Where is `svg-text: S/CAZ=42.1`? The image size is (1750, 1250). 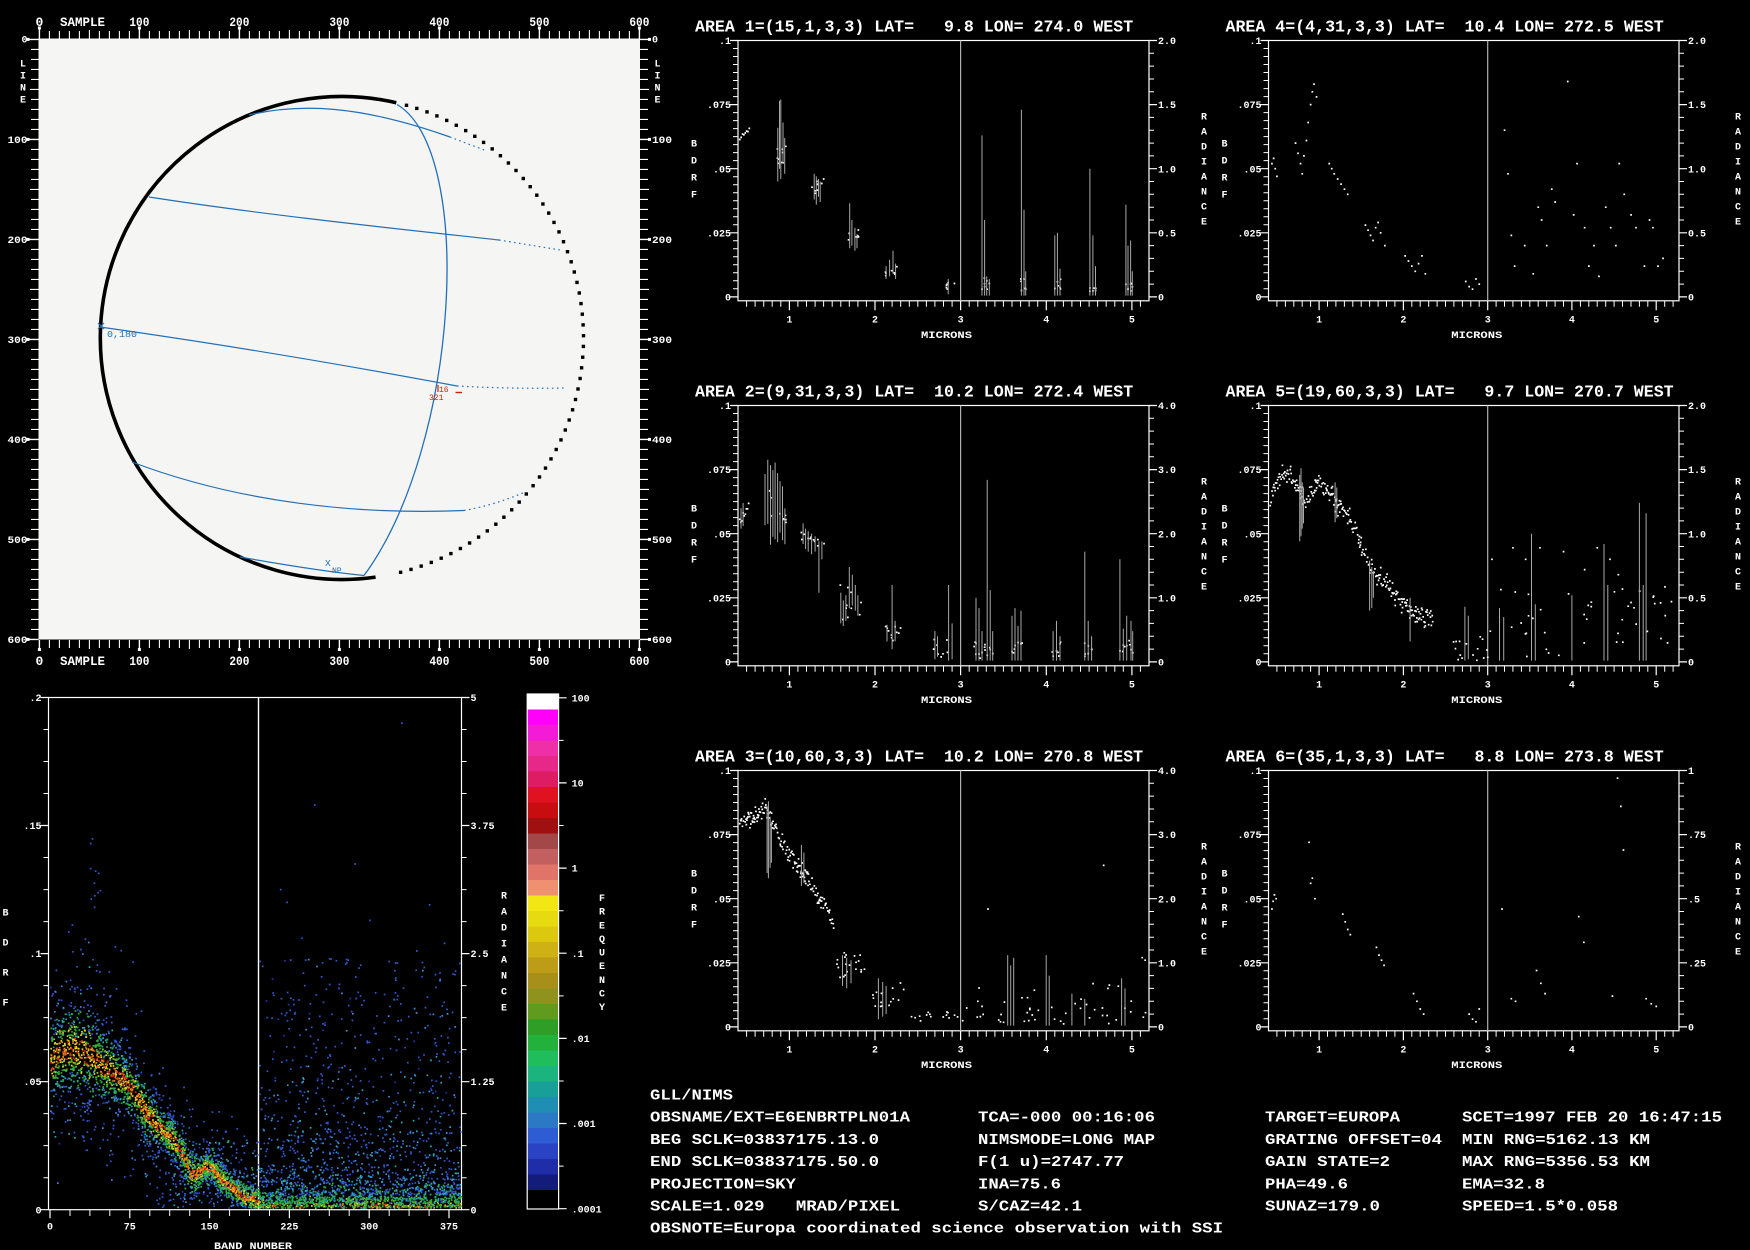
svg-text: S/CAZ=42.1 is located at coordinates (1030, 1208).